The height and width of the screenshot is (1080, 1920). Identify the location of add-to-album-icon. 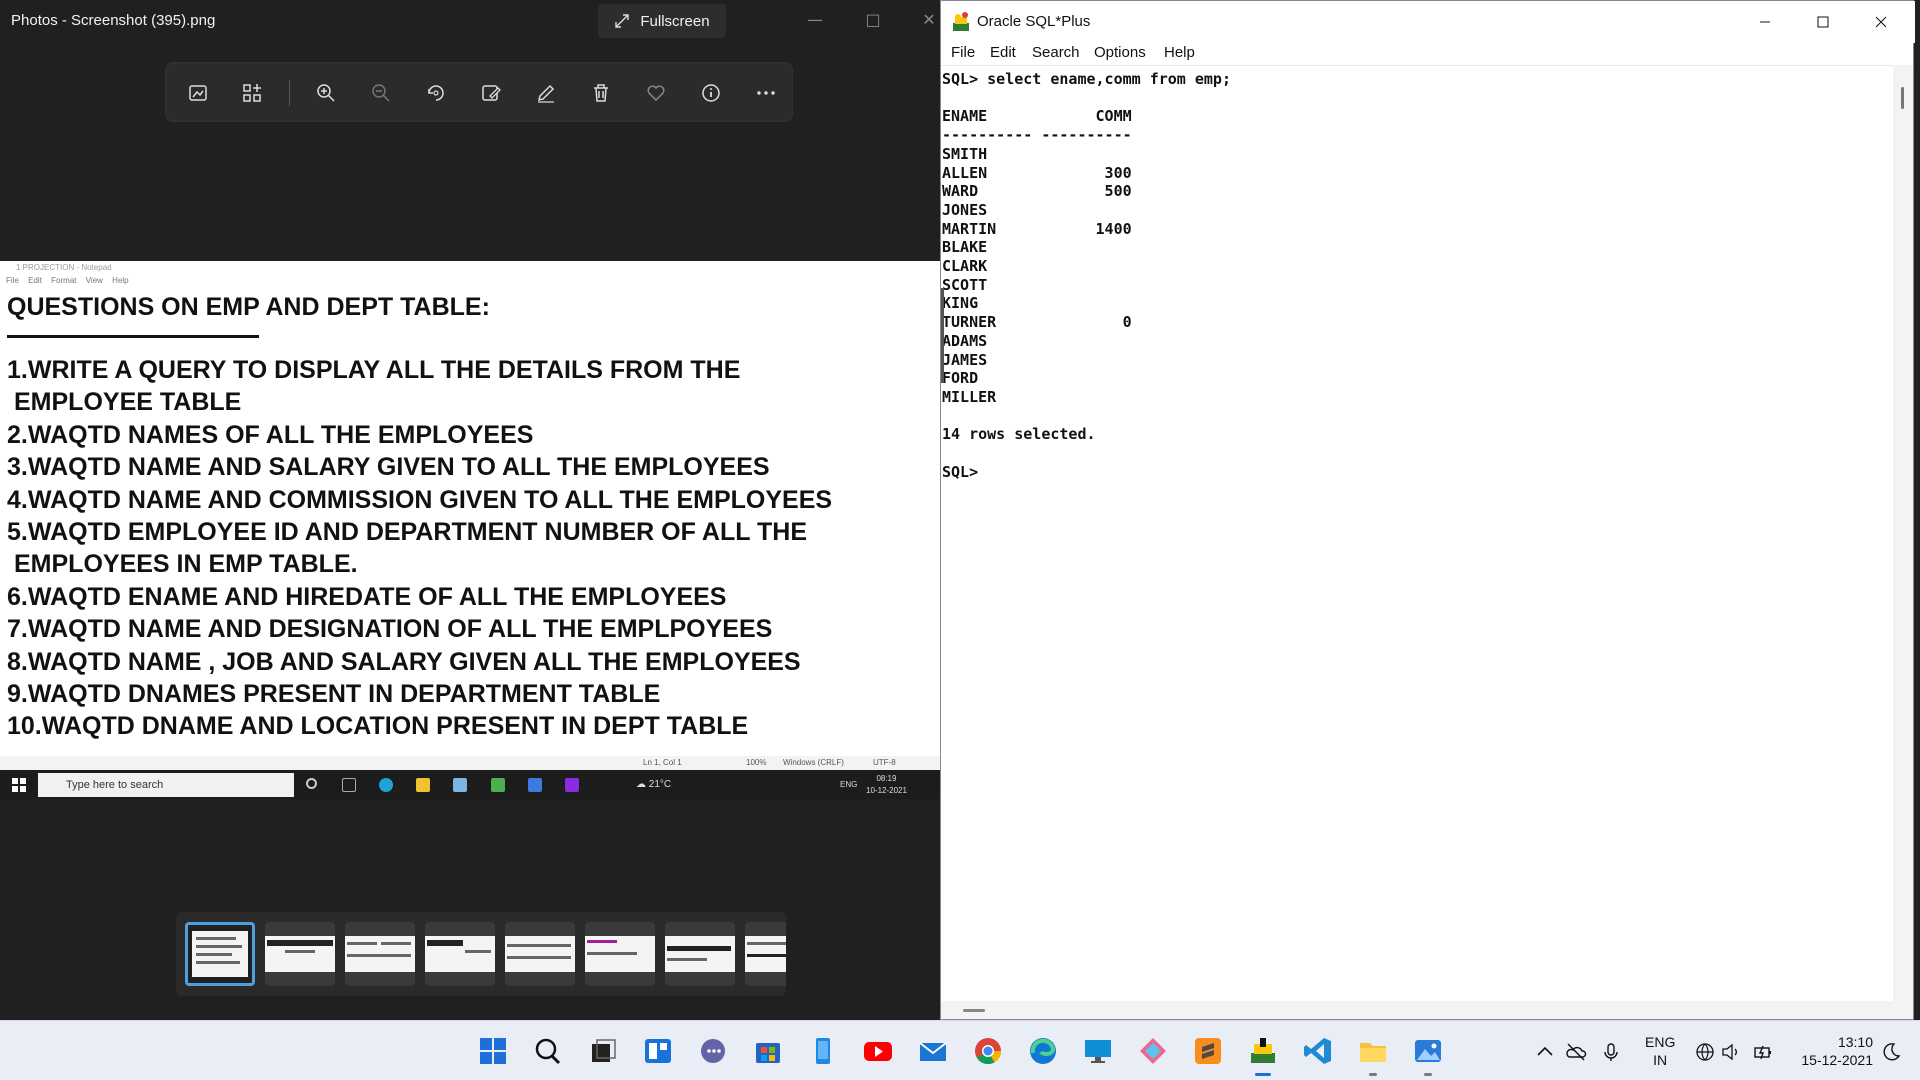
(252, 93).